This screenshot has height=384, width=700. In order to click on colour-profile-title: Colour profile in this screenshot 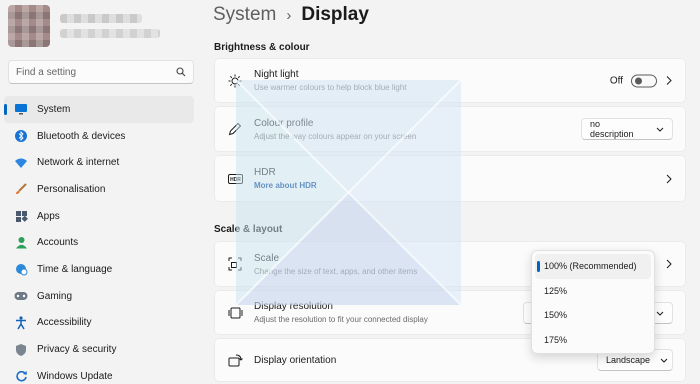, I will do `click(284, 123)`.